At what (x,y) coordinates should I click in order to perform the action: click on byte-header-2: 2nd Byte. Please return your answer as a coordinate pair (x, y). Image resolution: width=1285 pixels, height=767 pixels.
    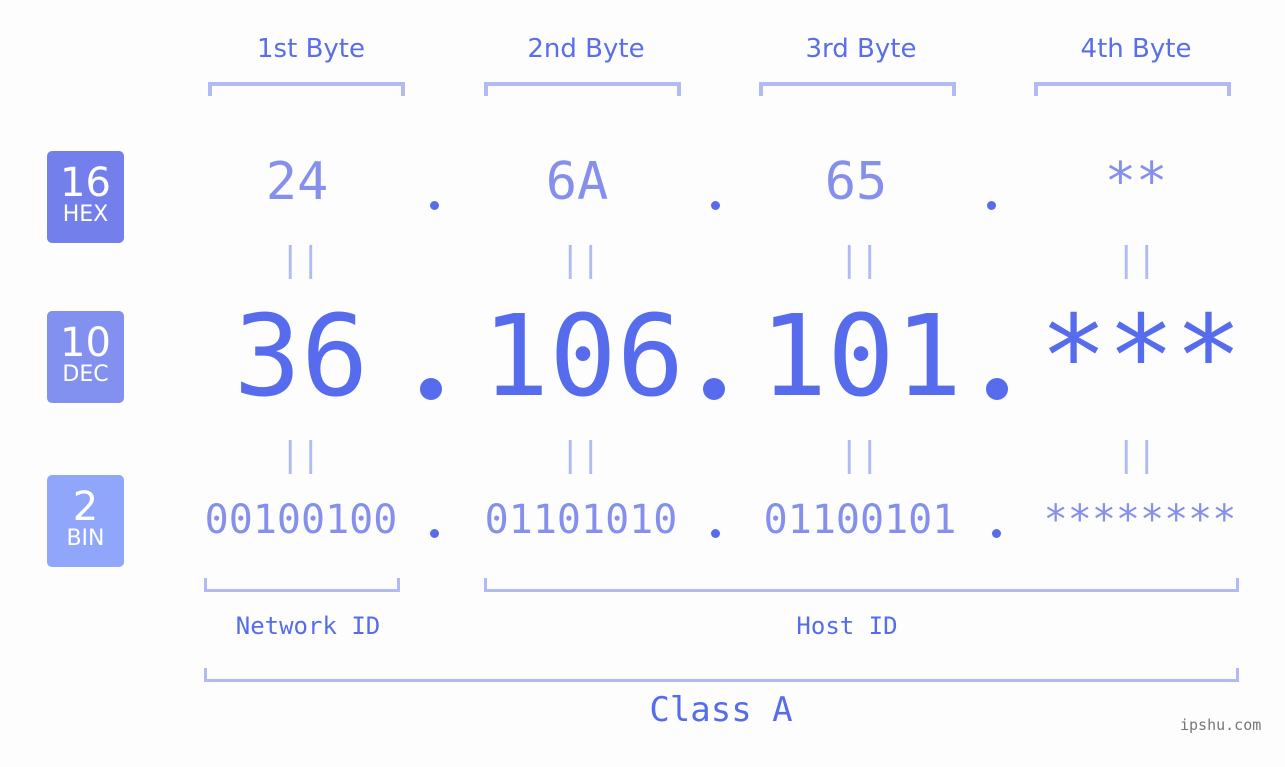
    Looking at the image, I should click on (586, 49).